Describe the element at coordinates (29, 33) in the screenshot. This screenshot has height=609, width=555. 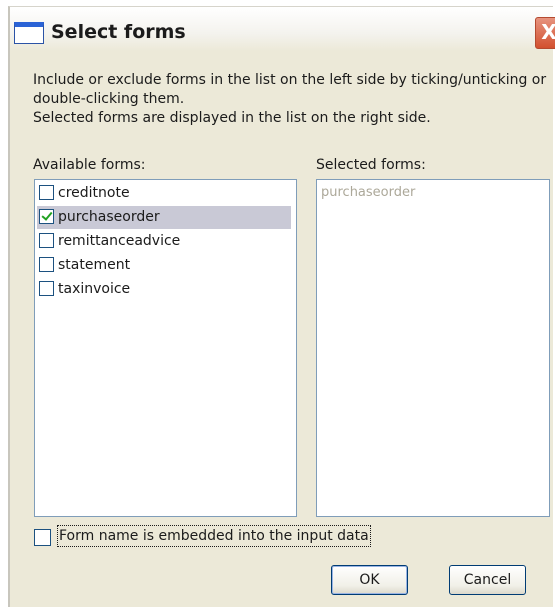
I see `window-icon` at that location.